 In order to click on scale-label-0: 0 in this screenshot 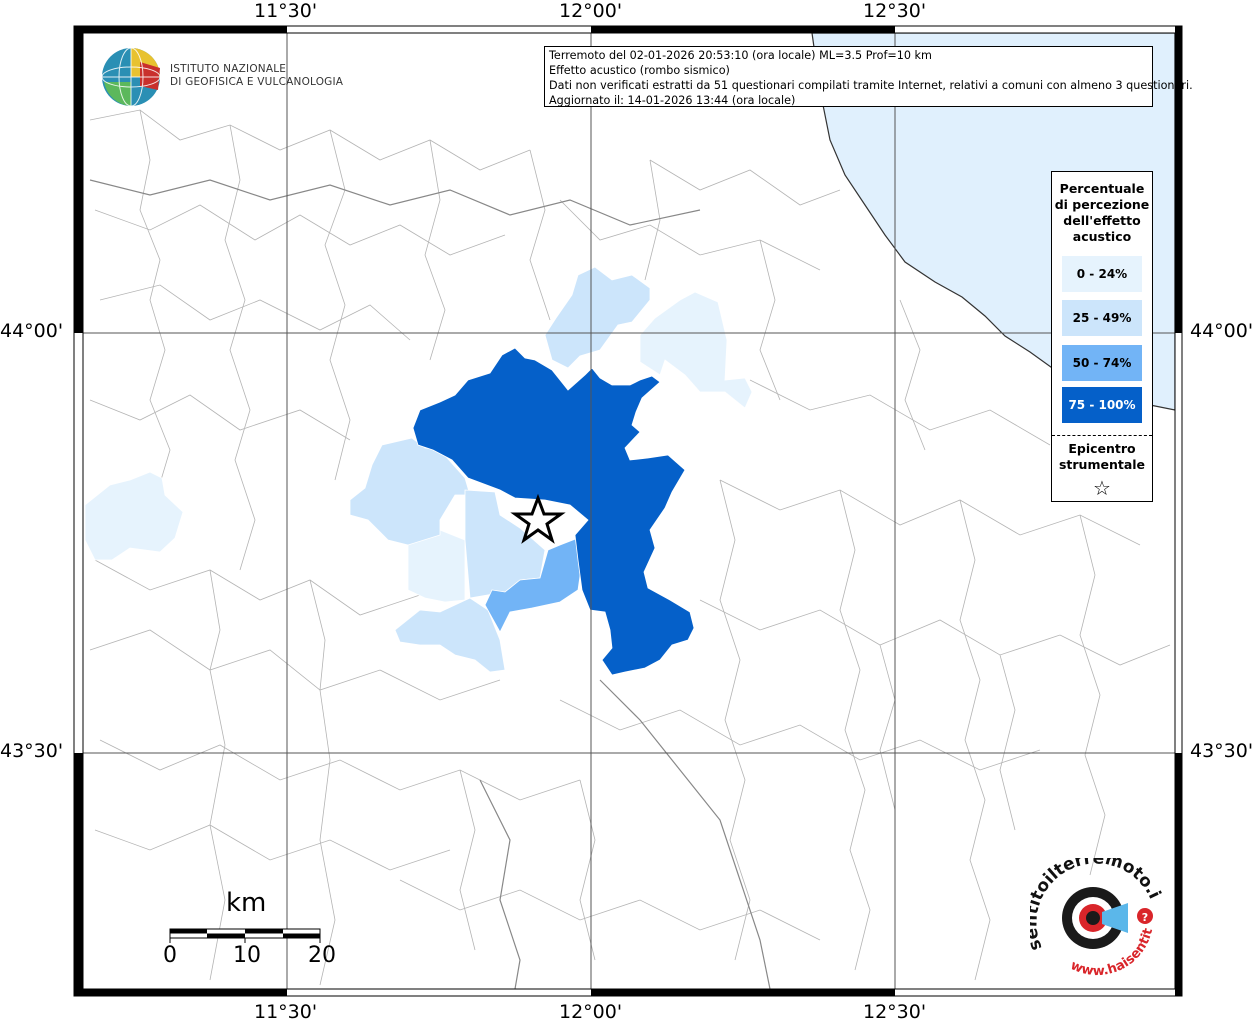, I will do `click(170, 955)`.